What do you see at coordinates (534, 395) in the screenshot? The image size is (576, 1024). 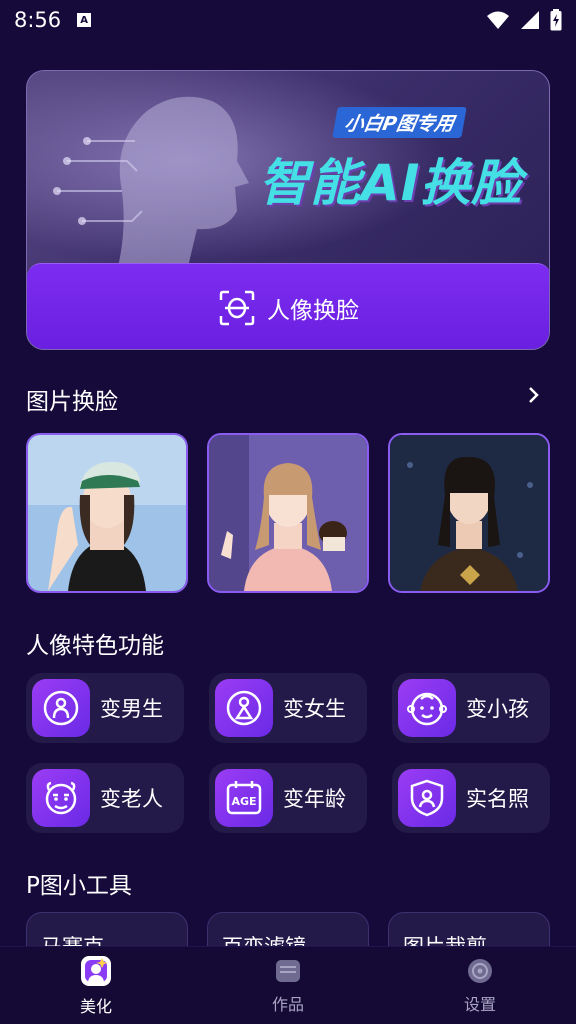 I see `chevron-right-icon` at bounding box center [534, 395].